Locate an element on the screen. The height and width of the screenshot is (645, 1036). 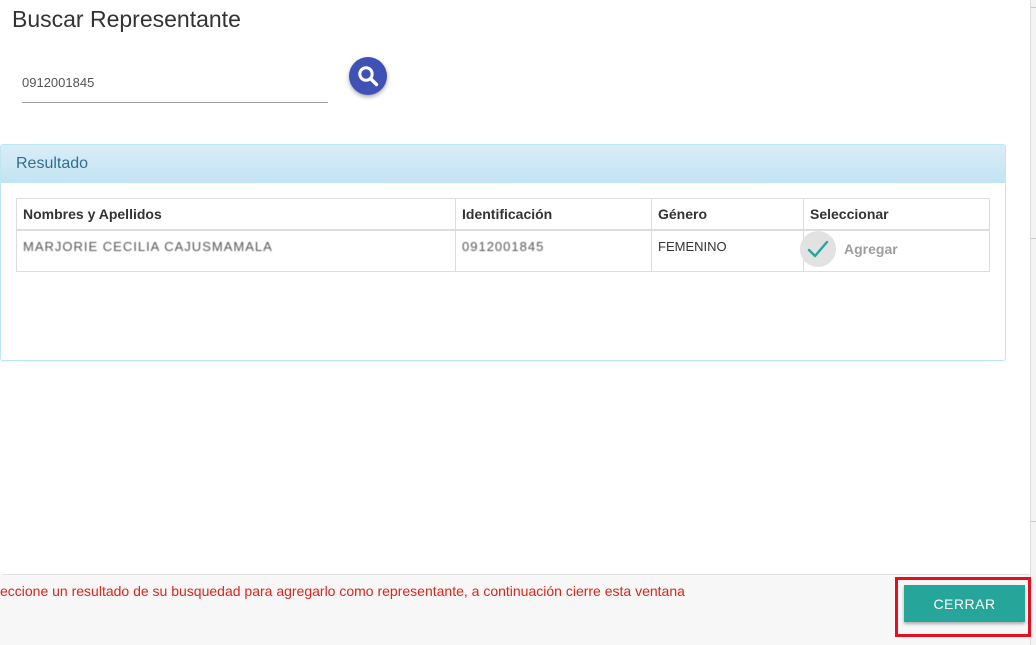
cell-id-text: 0912001845 is located at coordinates (503, 246).